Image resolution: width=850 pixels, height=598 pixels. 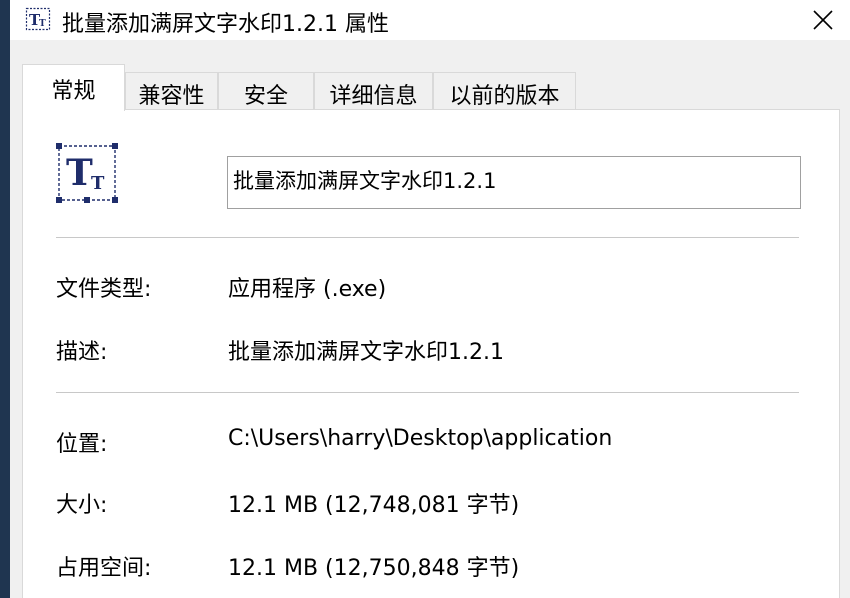 What do you see at coordinates (514, 182) in the screenshot?
I see `file-name-field: 批量添加满屏文字水印1.2.1` at bounding box center [514, 182].